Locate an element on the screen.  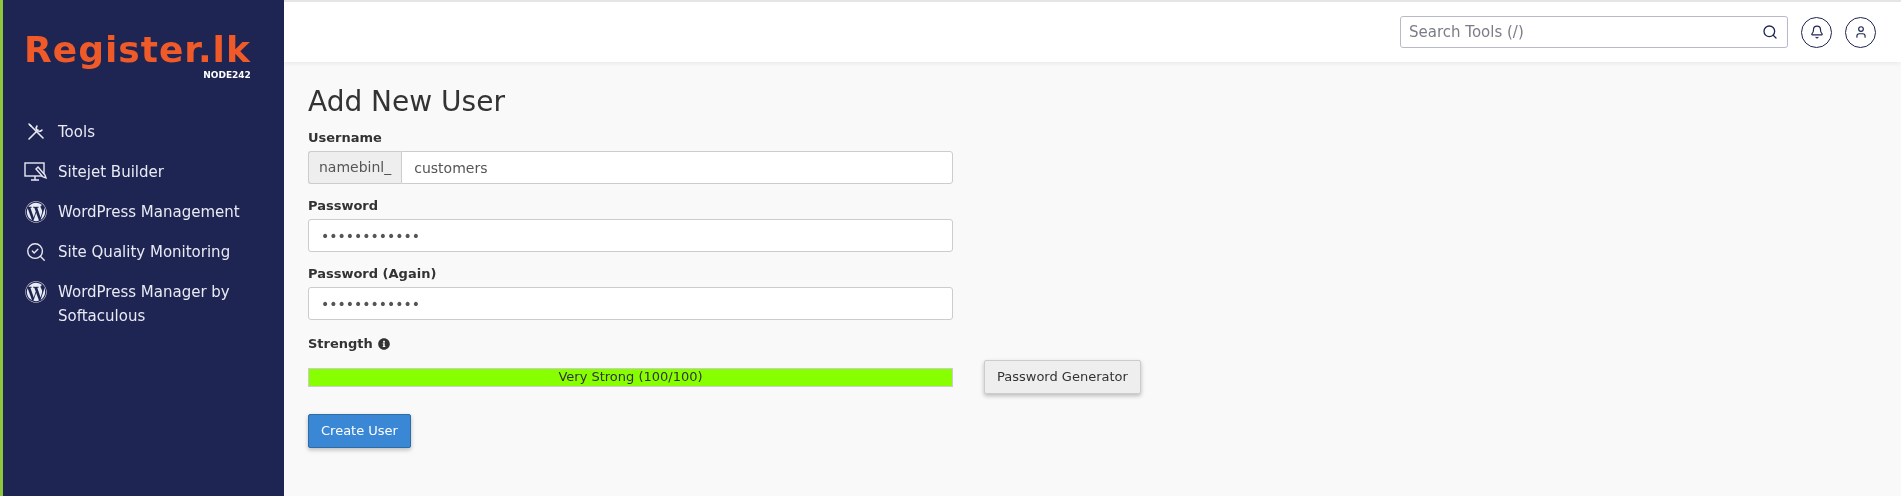
username-prefix: namebinl_ is located at coordinates (355, 167).